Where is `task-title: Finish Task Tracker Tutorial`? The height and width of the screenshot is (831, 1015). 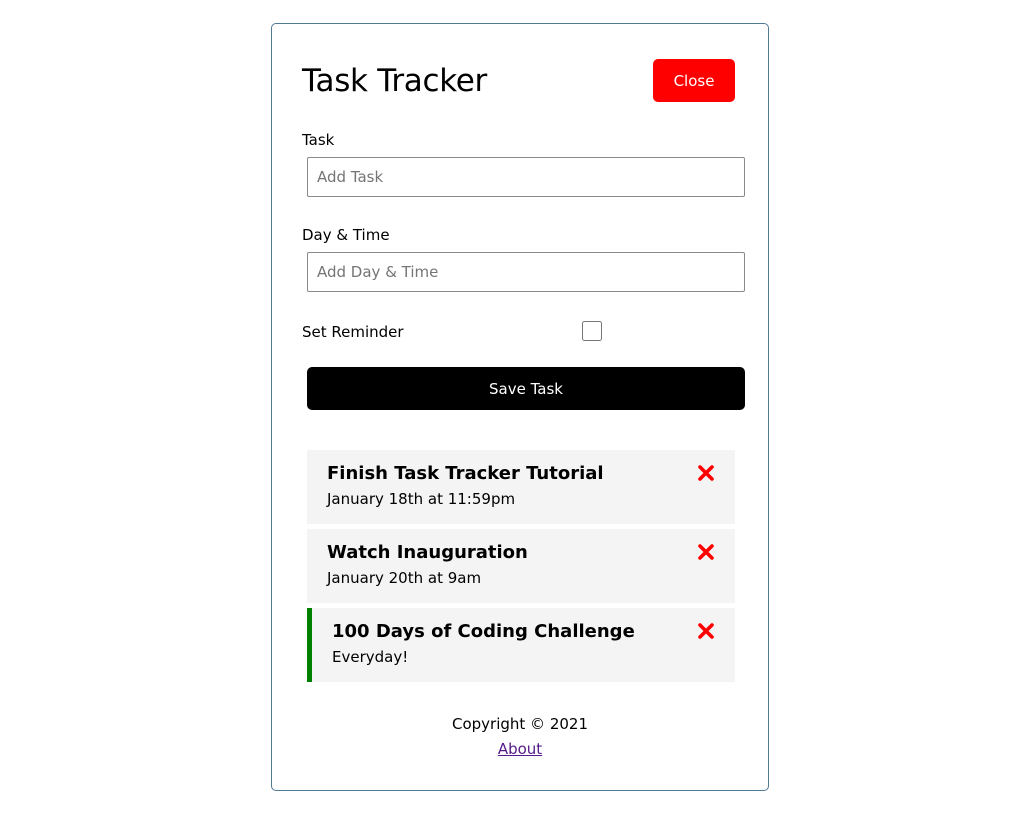 task-title: Finish Task Tracker Tutorial is located at coordinates (465, 473).